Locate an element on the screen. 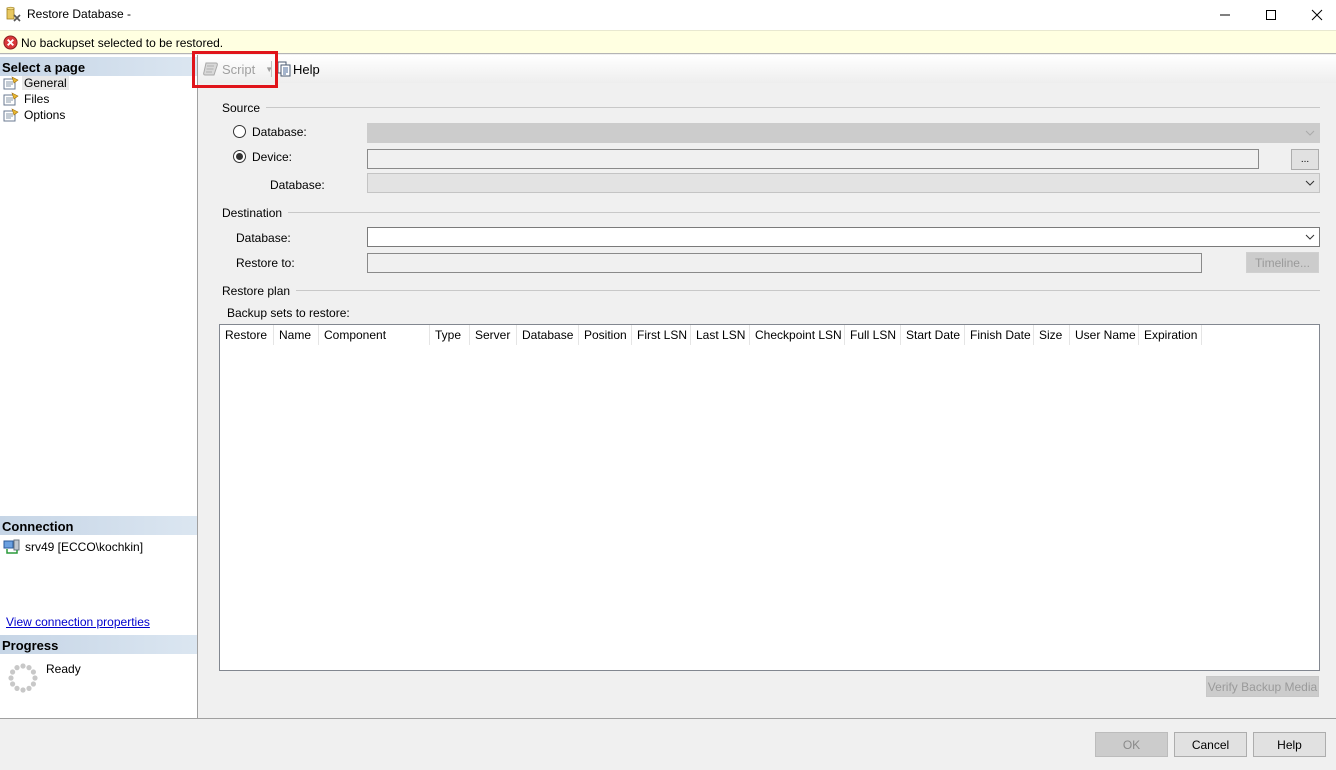 This screenshot has width=1336, height=770. source-group-label: Source is located at coordinates (244, 108).